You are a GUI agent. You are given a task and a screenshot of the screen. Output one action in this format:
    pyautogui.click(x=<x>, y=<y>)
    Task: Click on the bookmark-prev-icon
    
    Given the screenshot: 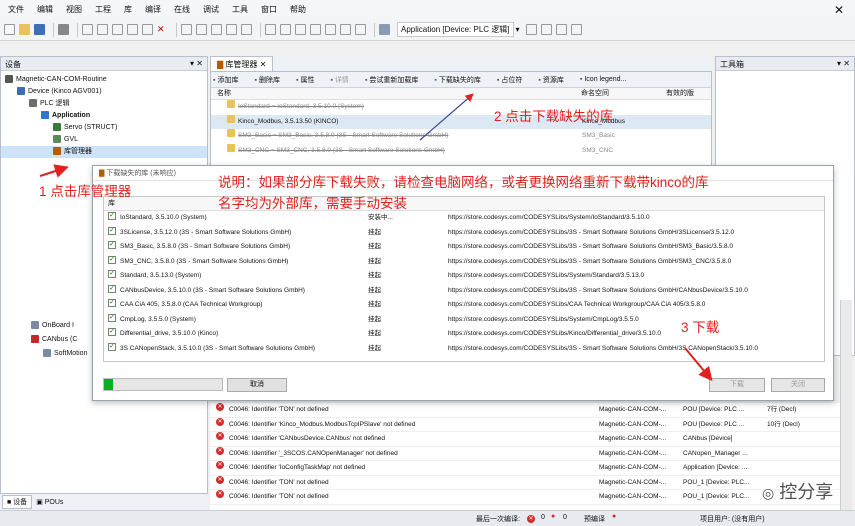 What is the action you would take?
    pyautogui.click(x=246, y=29)
    